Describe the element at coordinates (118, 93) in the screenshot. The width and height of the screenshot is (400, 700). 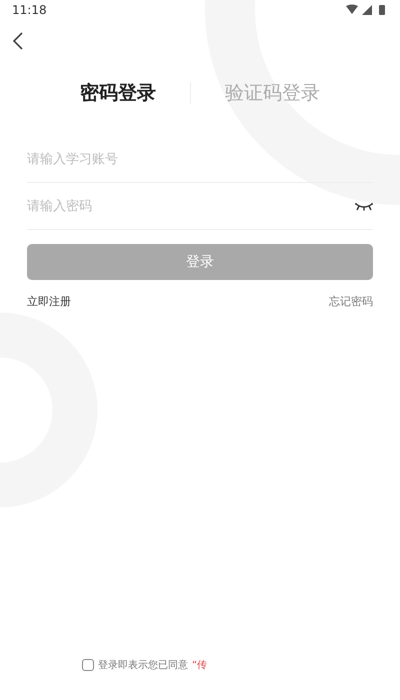
I see `login-tab: 密码登录` at that location.